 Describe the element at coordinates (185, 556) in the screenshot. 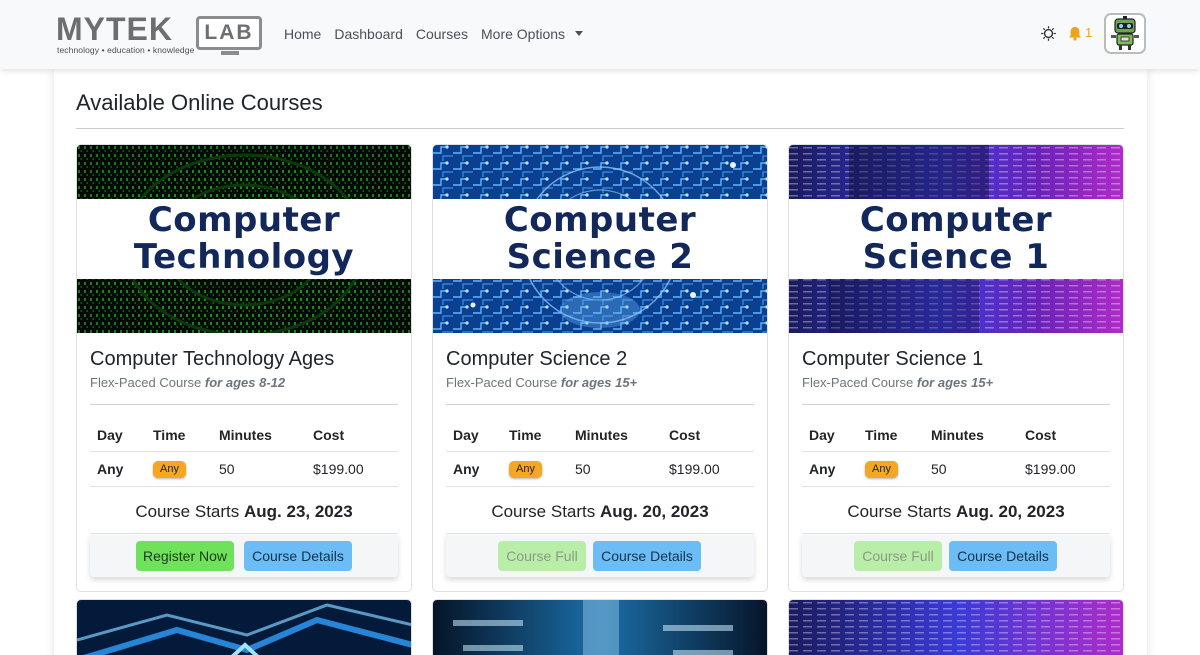

I see `register-now-button: Register Now` at that location.